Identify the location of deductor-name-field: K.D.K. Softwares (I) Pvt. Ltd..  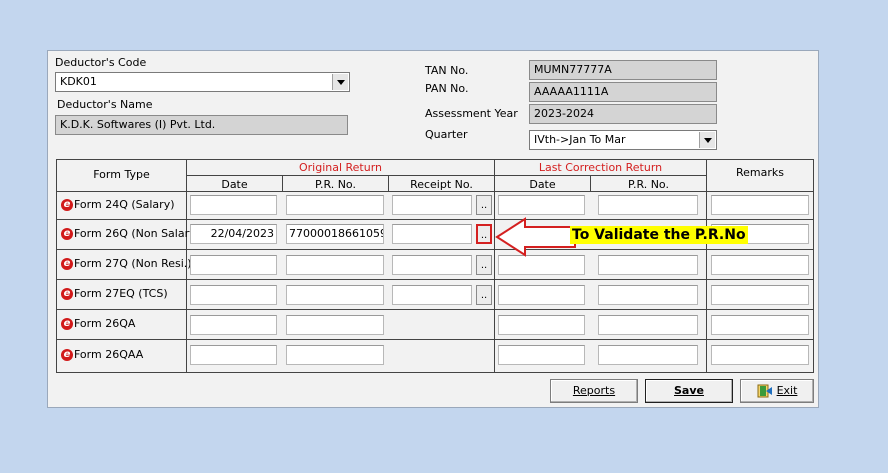
(201, 125).